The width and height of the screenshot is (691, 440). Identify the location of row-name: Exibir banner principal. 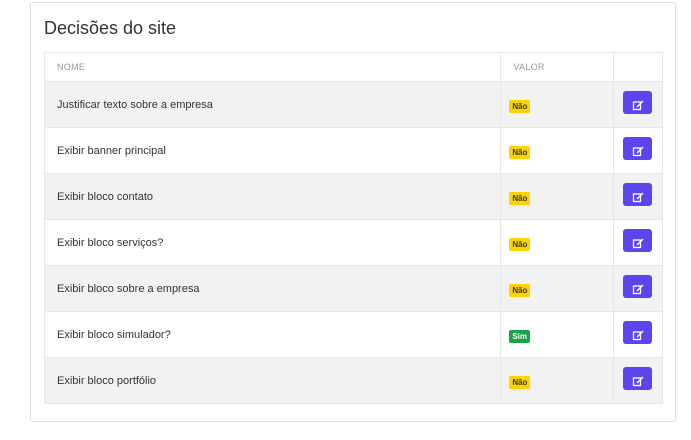
(273, 150).